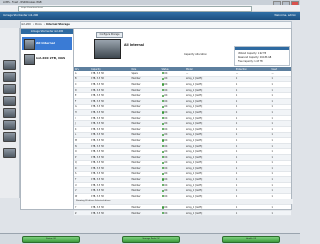 This screenshot has width=320, height=244. I want to click on cell-text: P, so click(76, 157).